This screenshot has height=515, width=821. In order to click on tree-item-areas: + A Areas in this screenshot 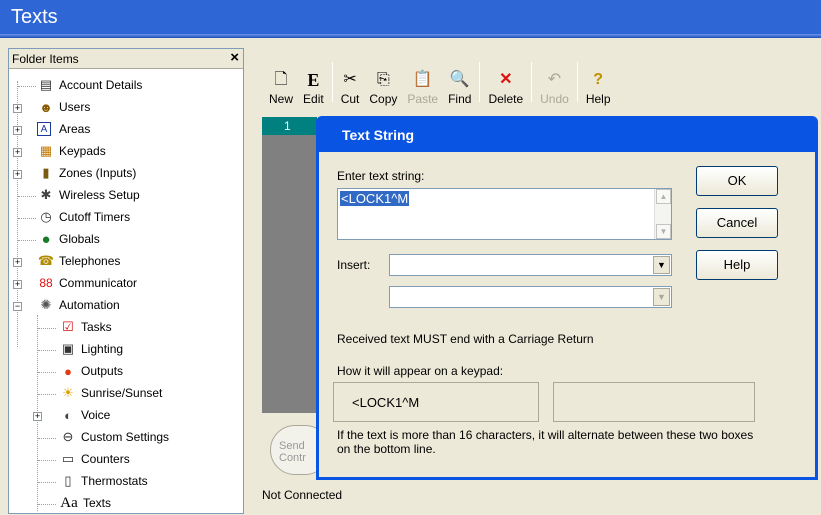, I will do `click(126, 130)`.